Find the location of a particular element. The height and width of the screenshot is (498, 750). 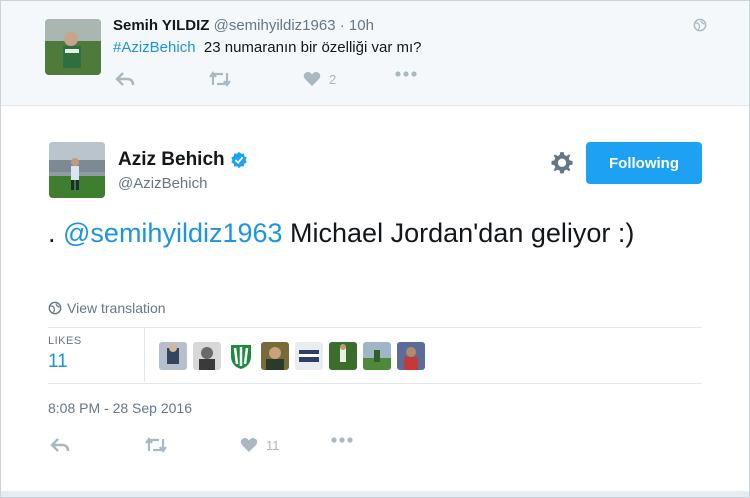

tweet-time: 10h is located at coordinates (361, 25).